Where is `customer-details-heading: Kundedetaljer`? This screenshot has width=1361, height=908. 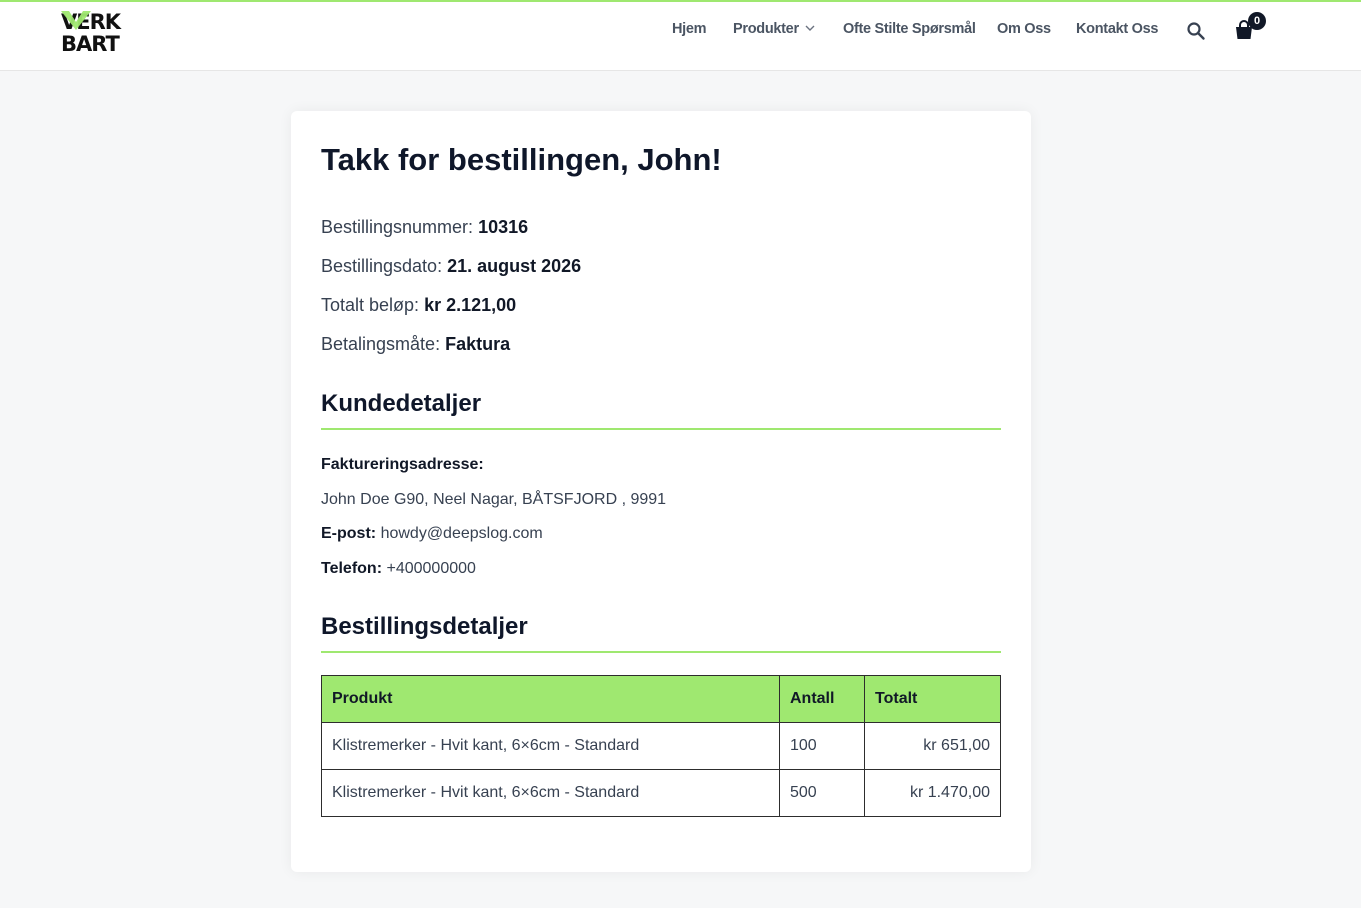
customer-details-heading: Kundedetaljer is located at coordinates (661, 410).